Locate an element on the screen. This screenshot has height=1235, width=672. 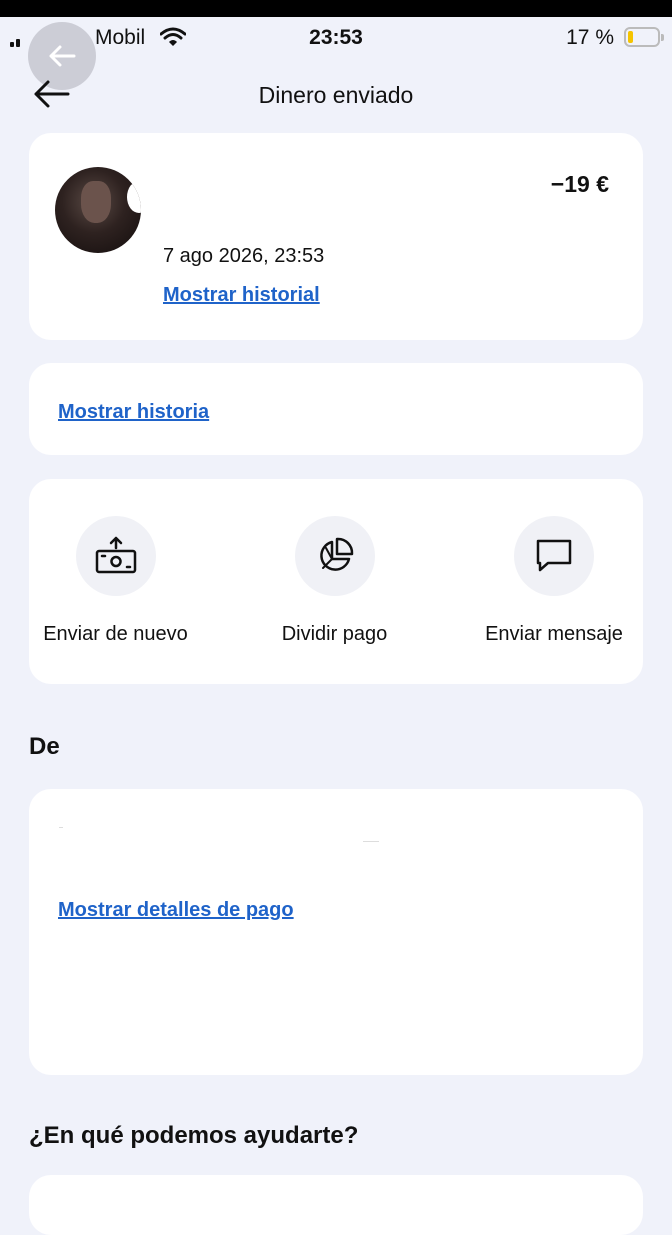
recipient-avatar is located at coordinates (98, 210).